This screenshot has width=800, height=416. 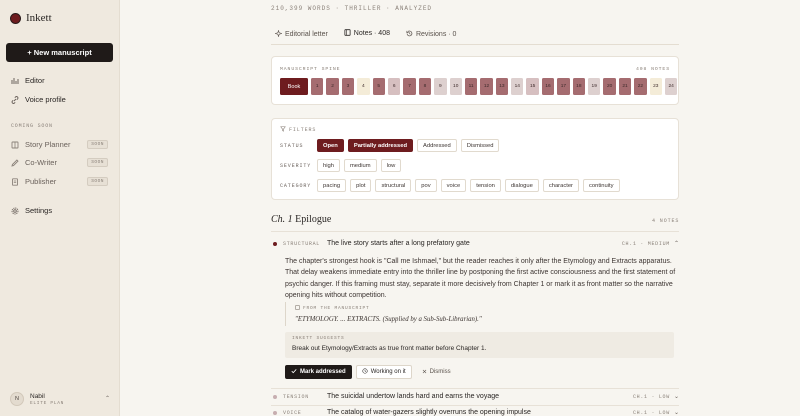 I want to click on sidebar-item-label: Settings, so click(x=39, y=210).